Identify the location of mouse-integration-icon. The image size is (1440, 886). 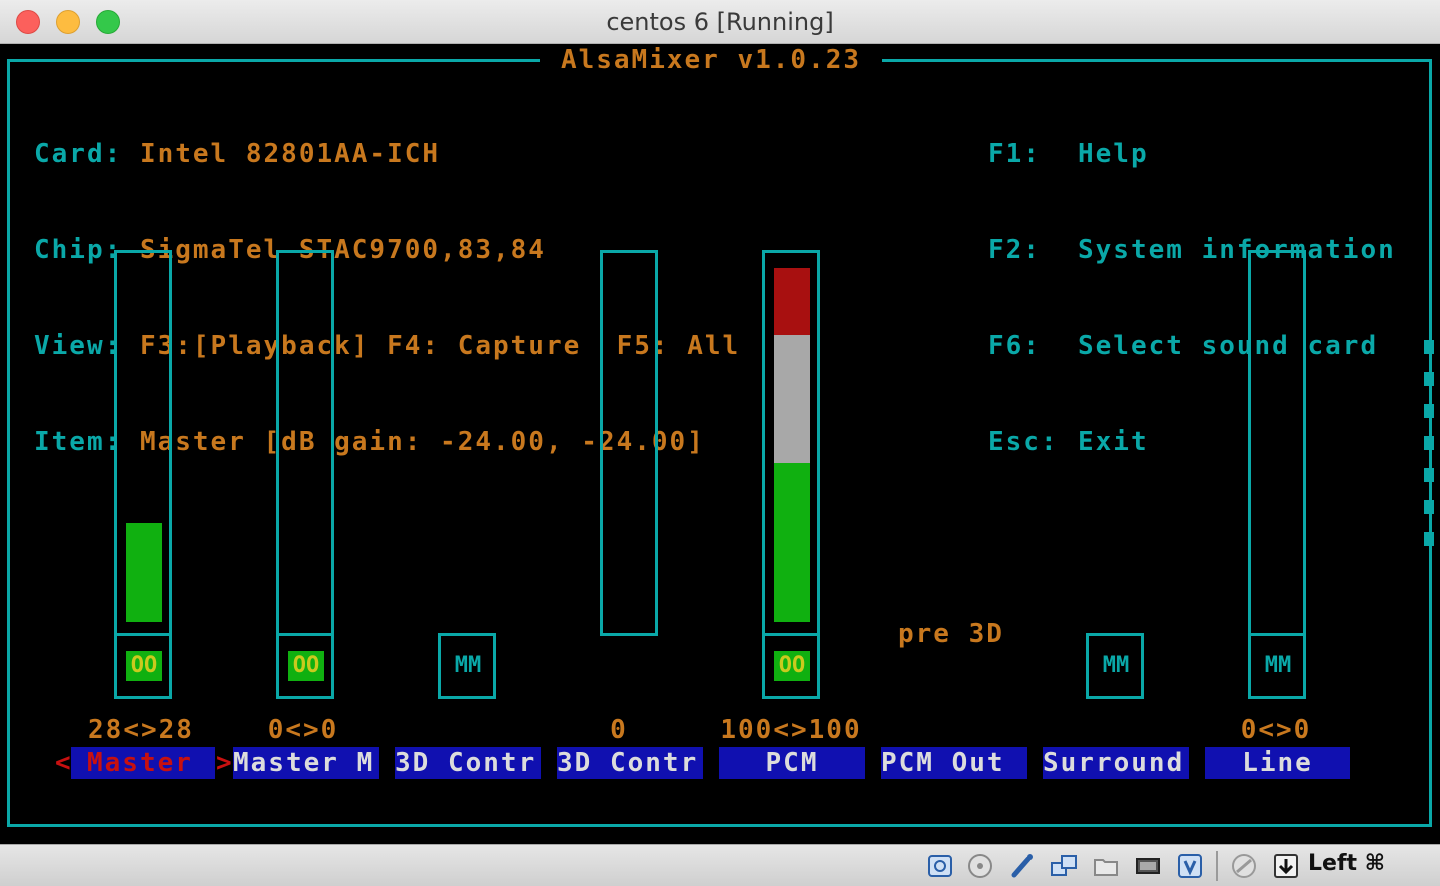
(1244, 866).